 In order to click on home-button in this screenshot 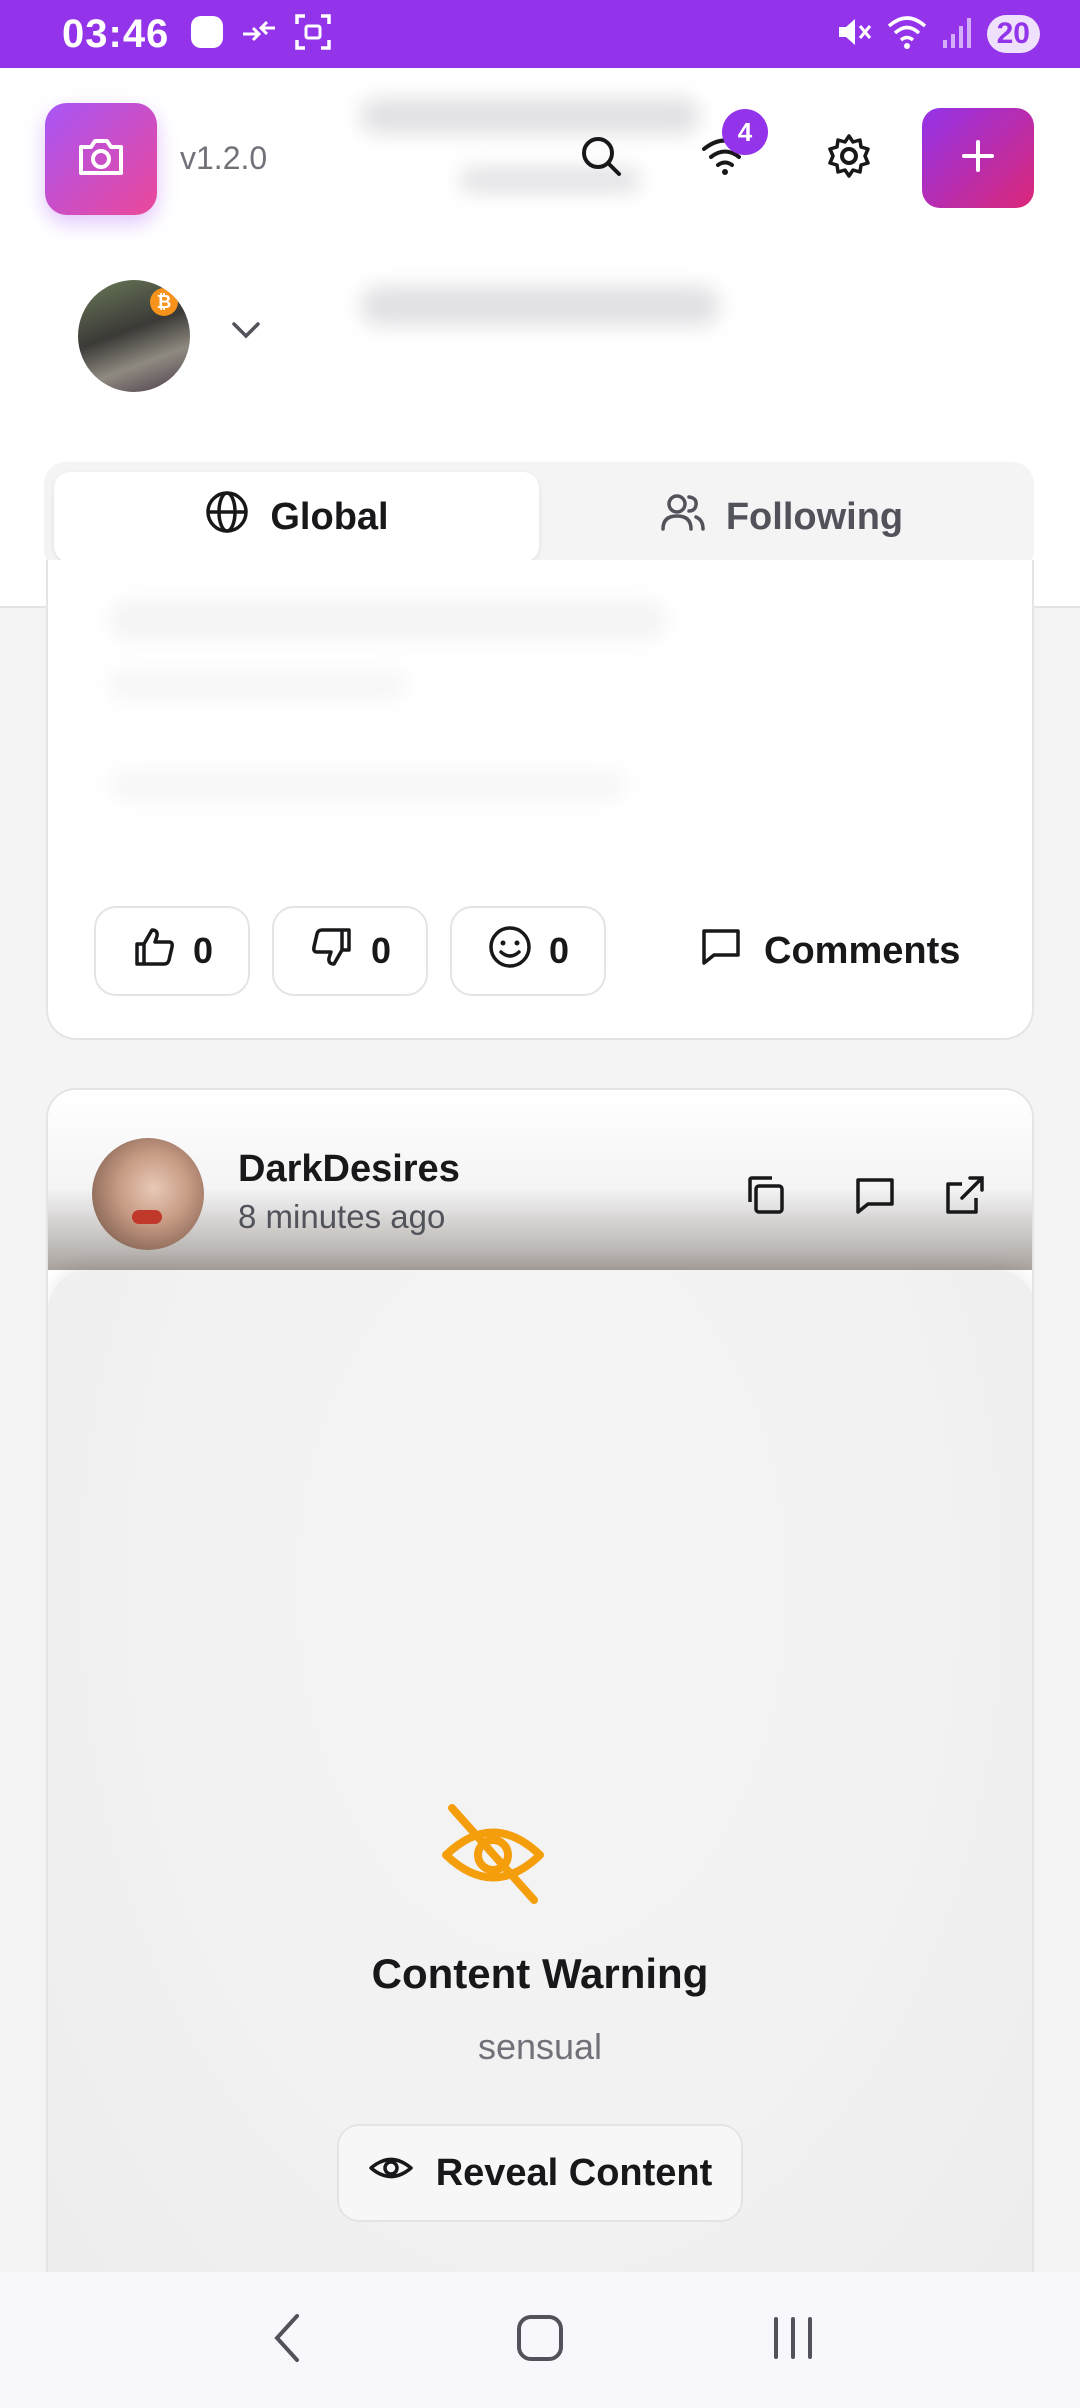, I will do `click(540, 2340)`.